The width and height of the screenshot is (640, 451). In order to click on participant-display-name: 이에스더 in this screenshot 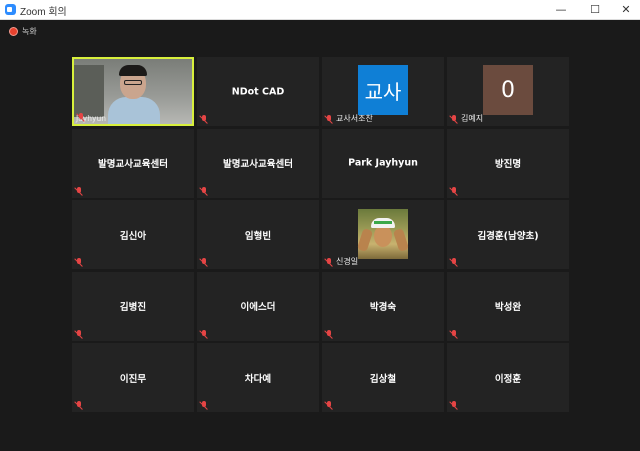, I will do `click(258, 307)`.